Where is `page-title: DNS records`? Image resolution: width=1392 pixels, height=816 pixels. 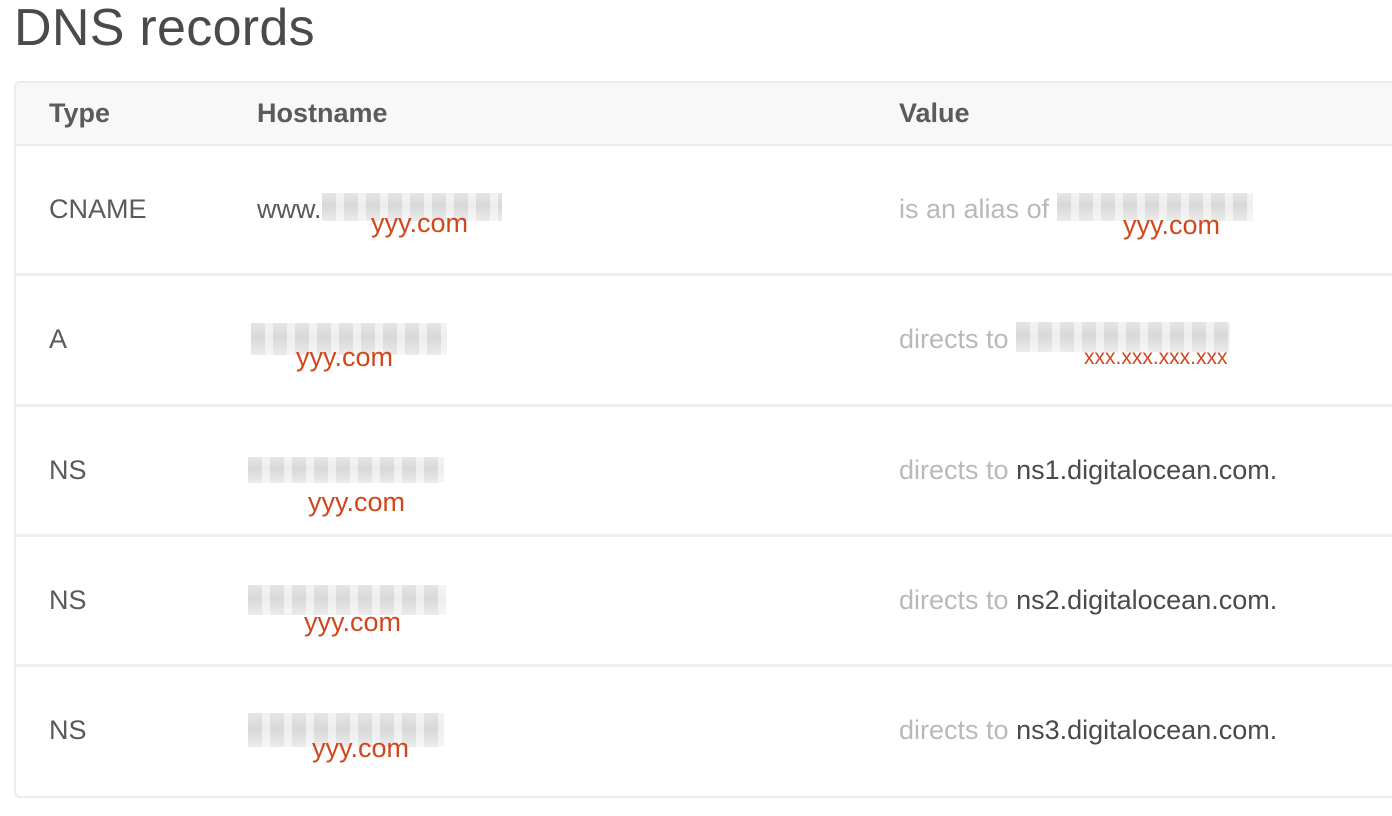 page-title: DNS records is located at coordinates (164, 28).